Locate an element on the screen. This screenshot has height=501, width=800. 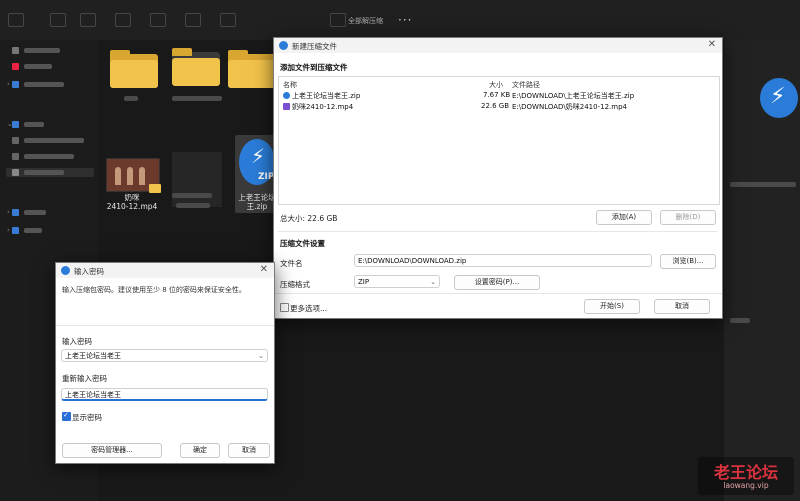
blurred-thumbnail is located at coordinates (197, 179).